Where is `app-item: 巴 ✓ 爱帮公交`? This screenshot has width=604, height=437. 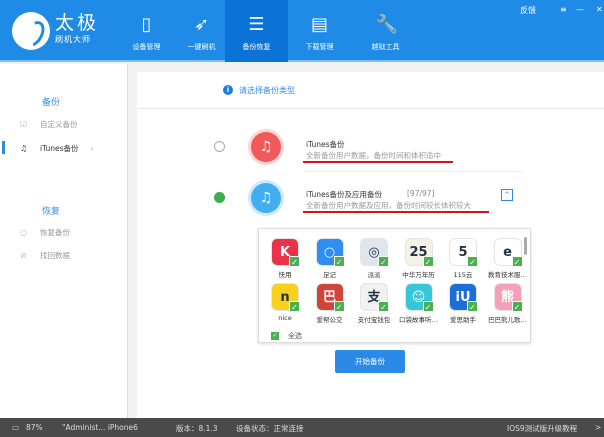 app-item: 巴 ✓ 爱帮公交 is located at coordinates (330, 303).